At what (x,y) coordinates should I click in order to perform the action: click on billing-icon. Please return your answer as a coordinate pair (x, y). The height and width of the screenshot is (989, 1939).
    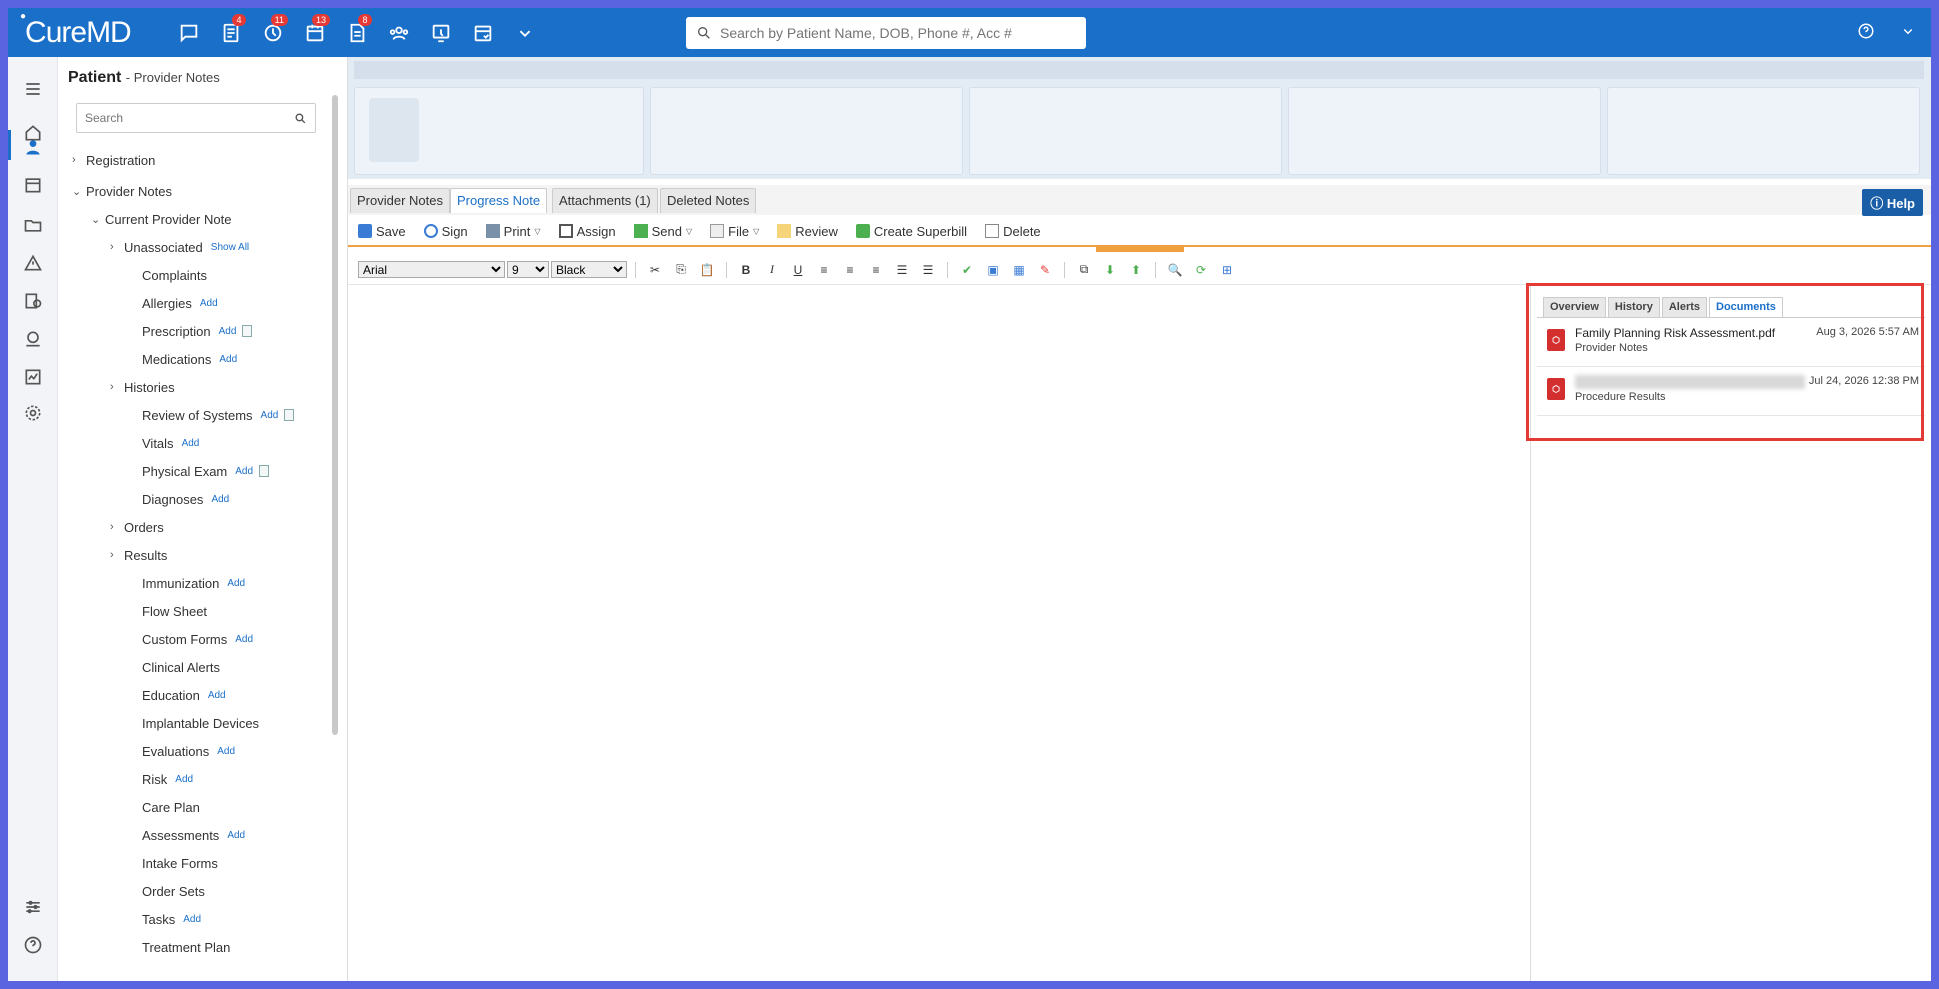
    Looking at the image, I should click on (33, 301).